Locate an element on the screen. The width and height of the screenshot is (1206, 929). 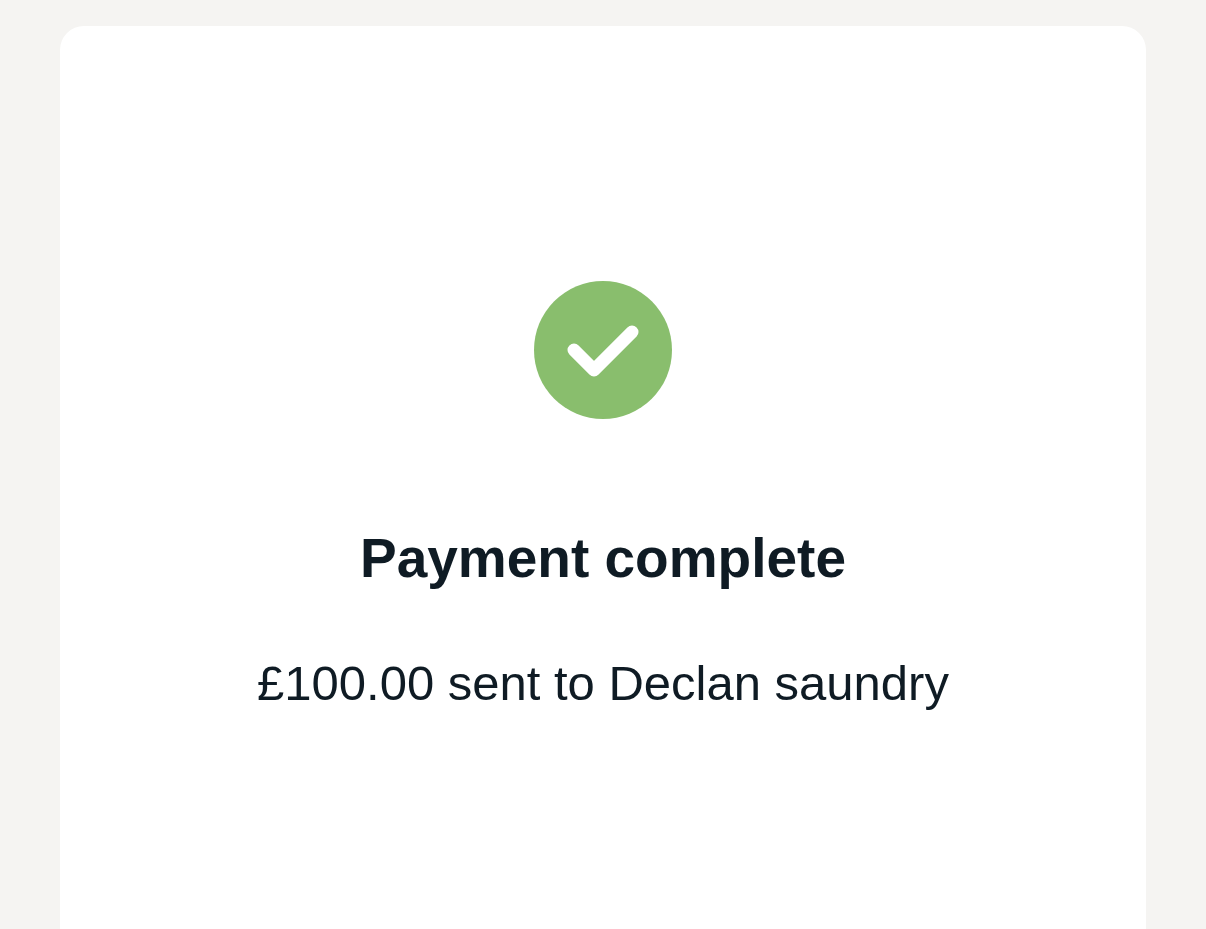
status-title: Payment complete is located at coordinates (603, 558).